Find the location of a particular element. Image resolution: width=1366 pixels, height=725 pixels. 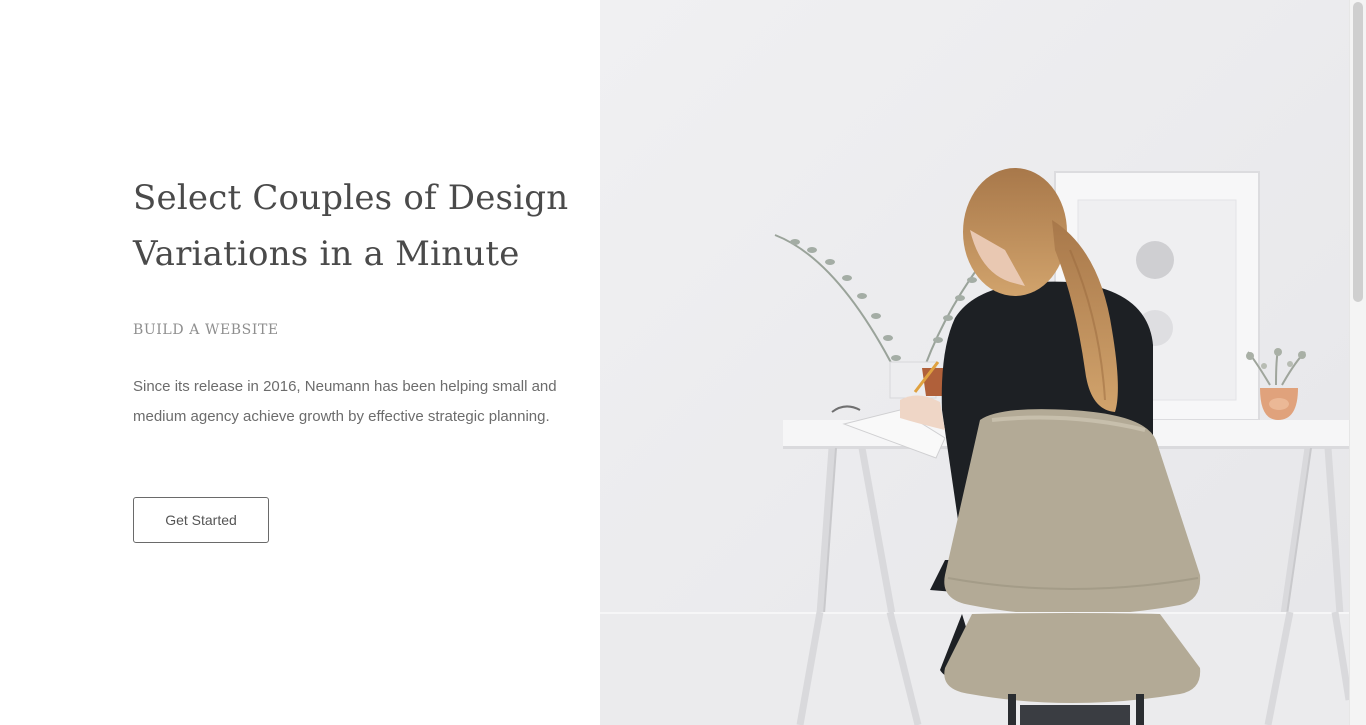

scrollbar-thumb is located at coordinates (1358, 152).